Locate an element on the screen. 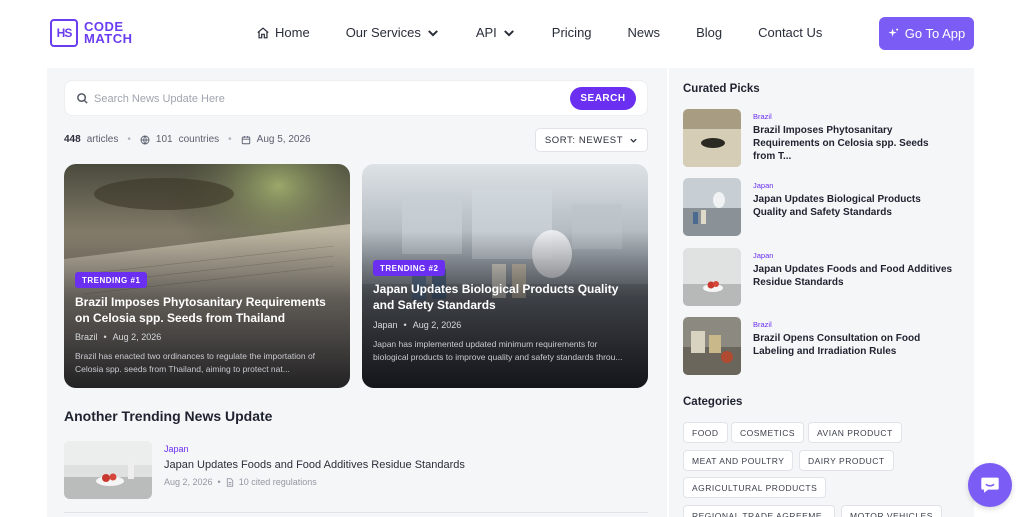  sort-label: SORT: NEWEST is located at coordinates (584, 140).